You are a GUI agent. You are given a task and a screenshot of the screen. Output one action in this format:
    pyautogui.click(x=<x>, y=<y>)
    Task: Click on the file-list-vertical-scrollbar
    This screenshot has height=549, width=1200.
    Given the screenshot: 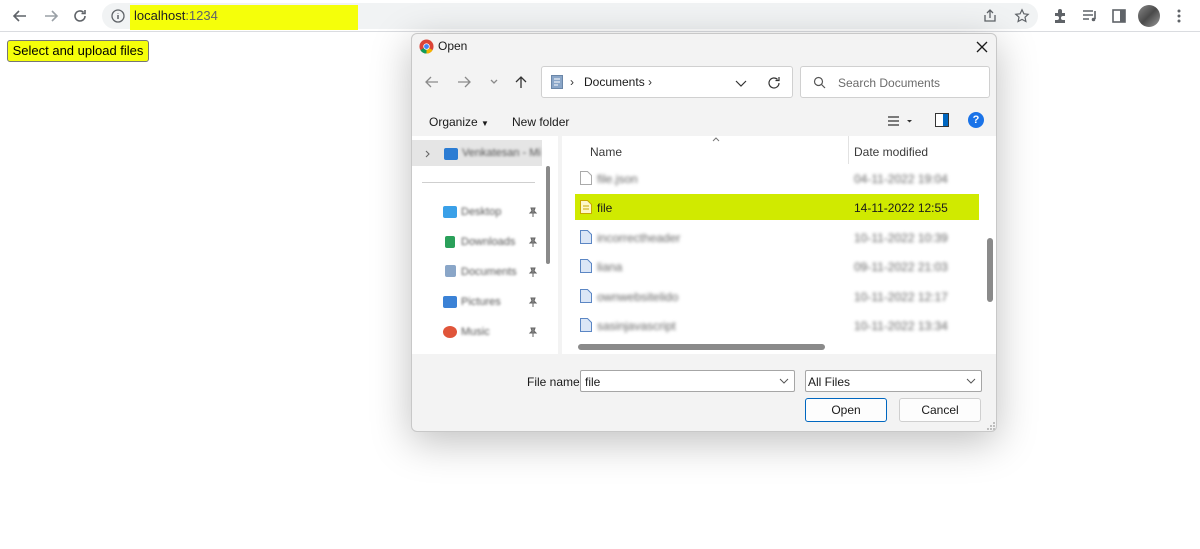 What is the action you would take?
    pyautogui.click(x=990, y=270)
    